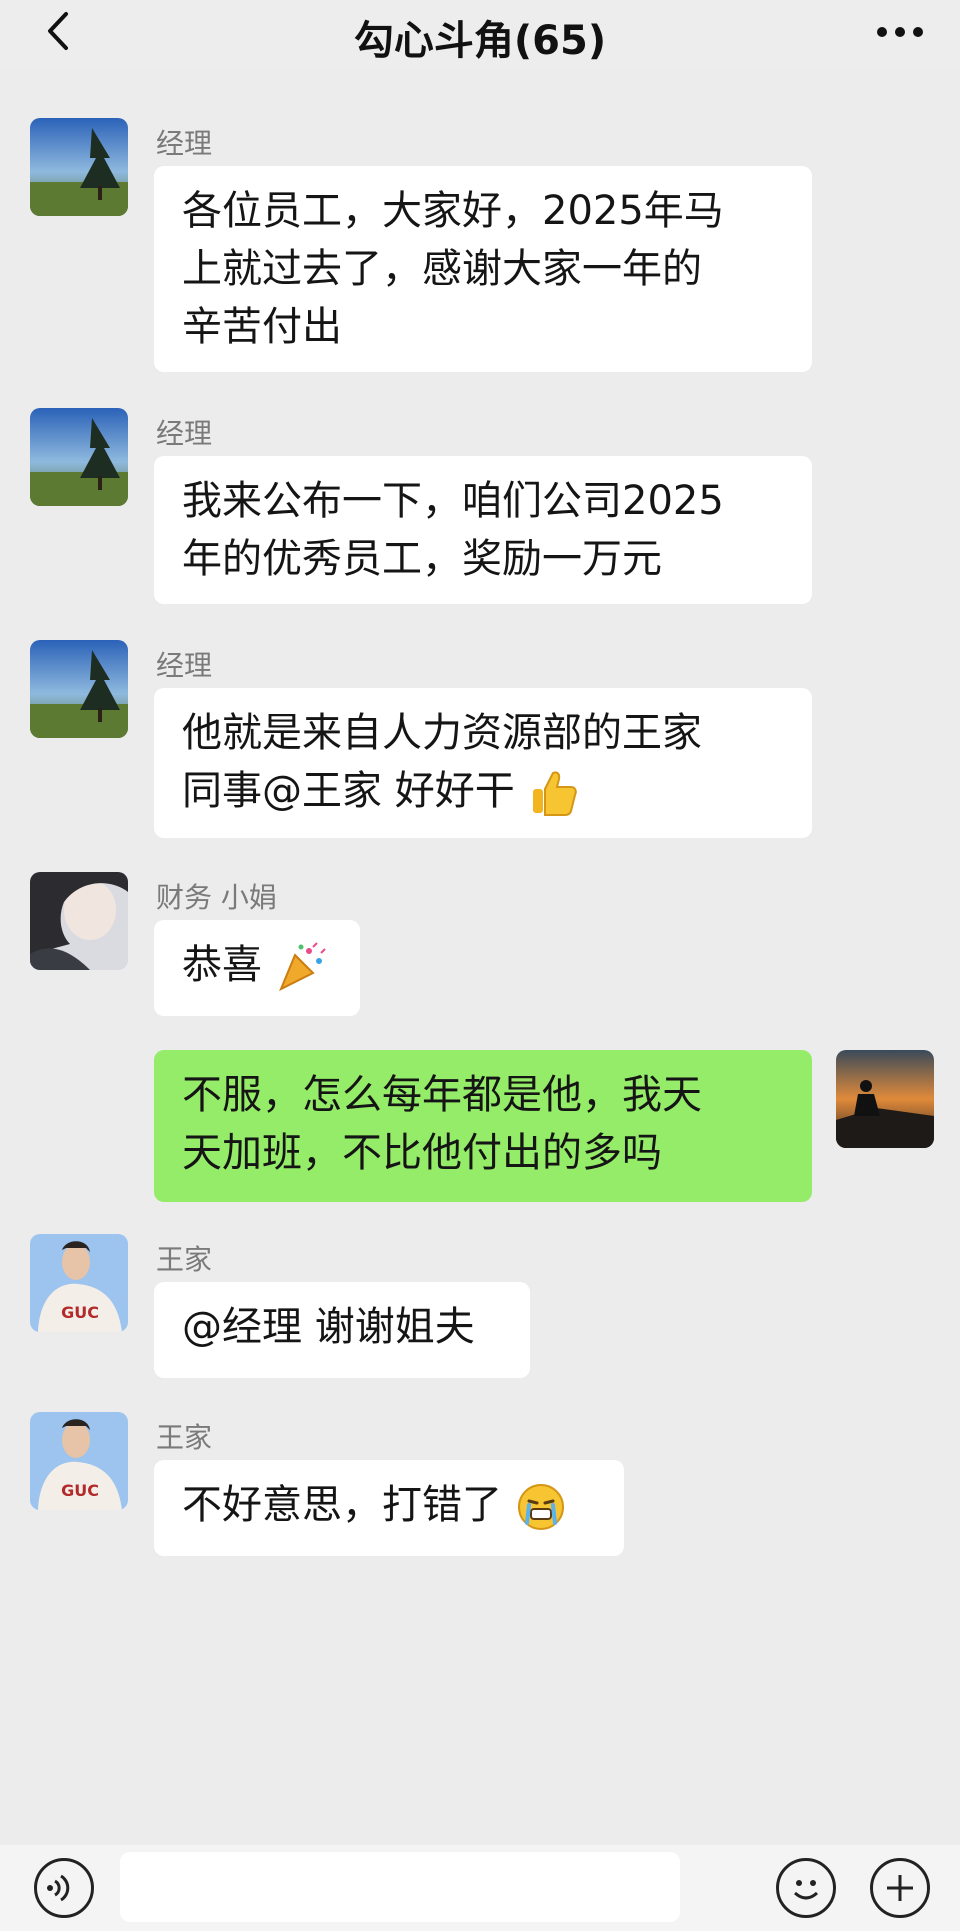 The width and height of the screenshot is (960, 1931). What do you see at coordinates (480, 41) in the screenshot?
I see `chat-title: 勾心斗角(65)` at bounding box center [480, 41].